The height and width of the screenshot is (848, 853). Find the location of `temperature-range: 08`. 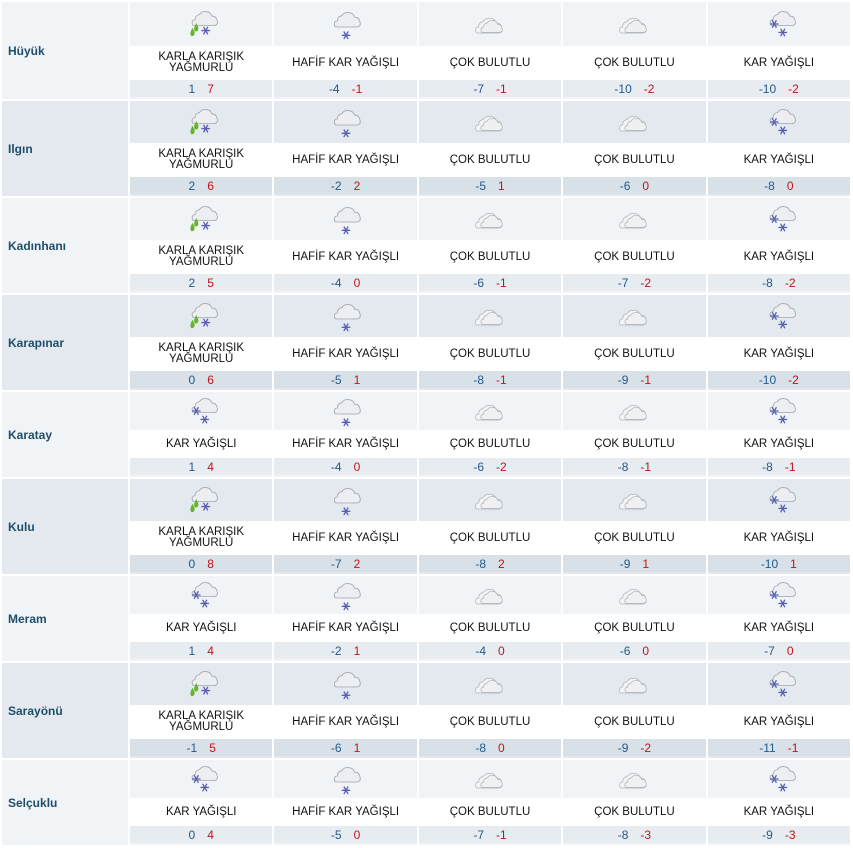

temperature-range: 08 is located at coordinates (201, 563).